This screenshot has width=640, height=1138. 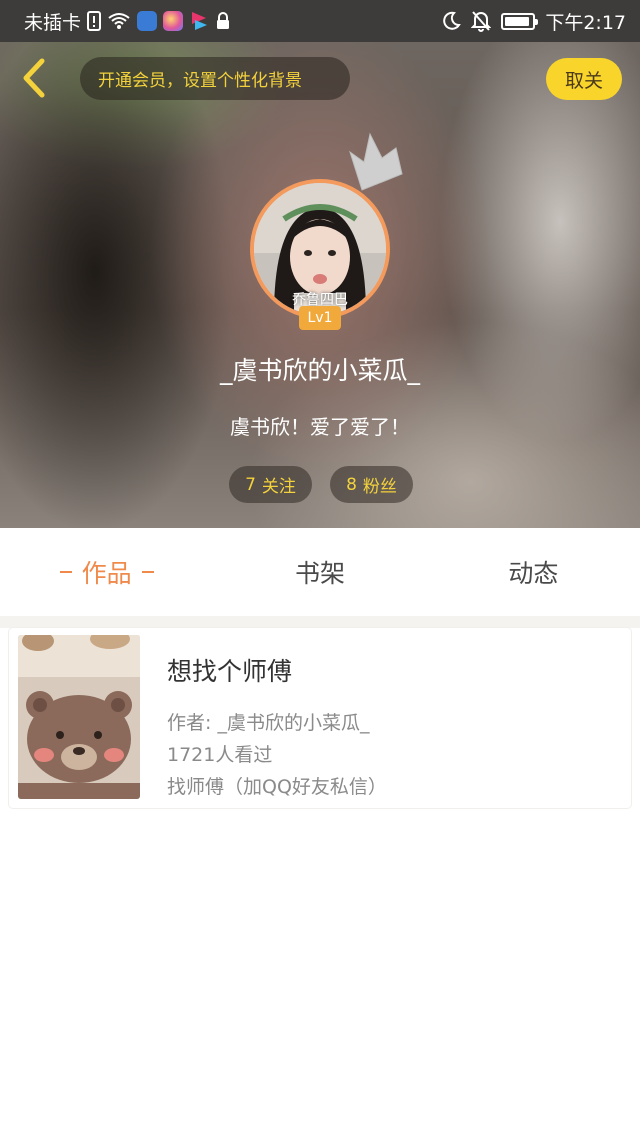 What do you see at coordinates (200, 81) in the screenshot?
I see `vip-banner-text: 开通会员，设置个性化背景` at bounding box center [200, 81].